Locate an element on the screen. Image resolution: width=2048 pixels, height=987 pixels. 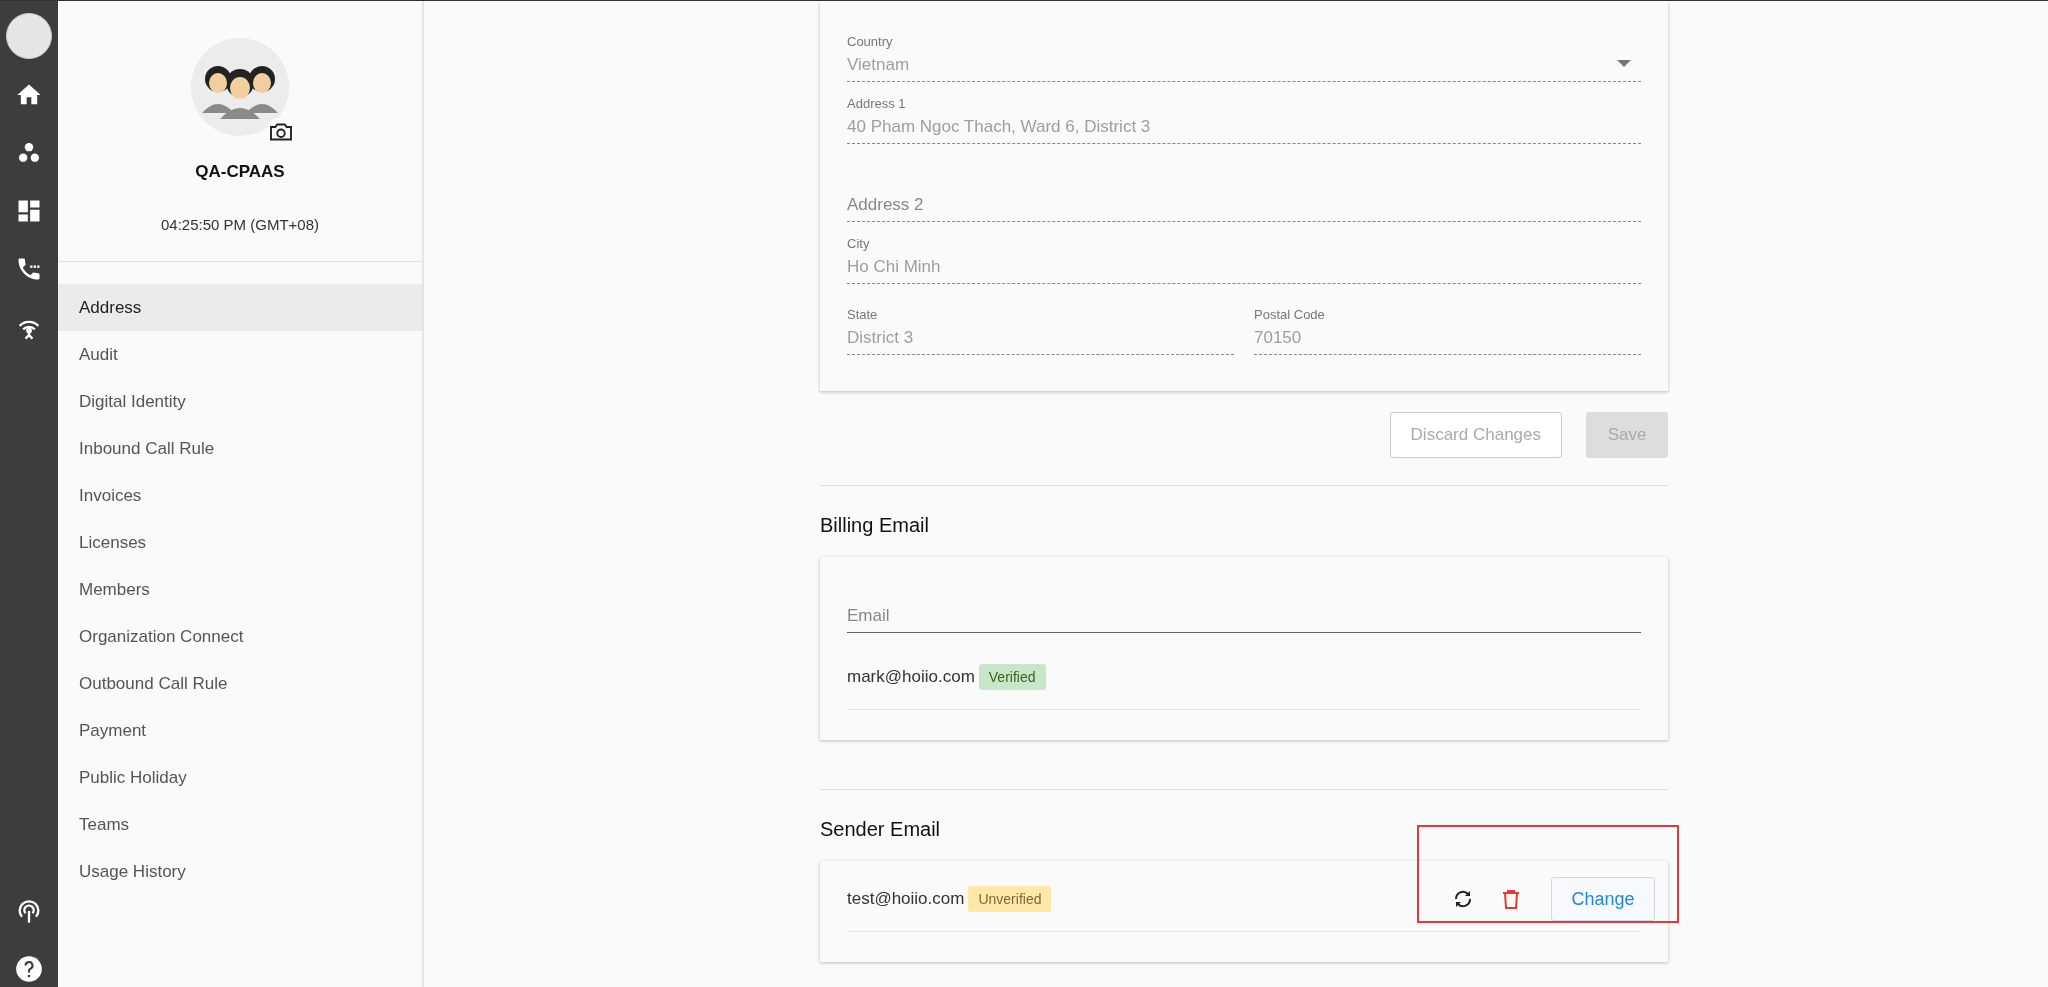
user-avatar is located at coordinates (29, 36).